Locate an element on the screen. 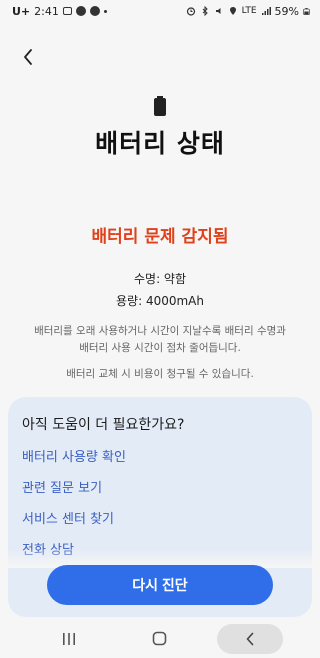  navigation-bar is located at coordinates (160, 639).